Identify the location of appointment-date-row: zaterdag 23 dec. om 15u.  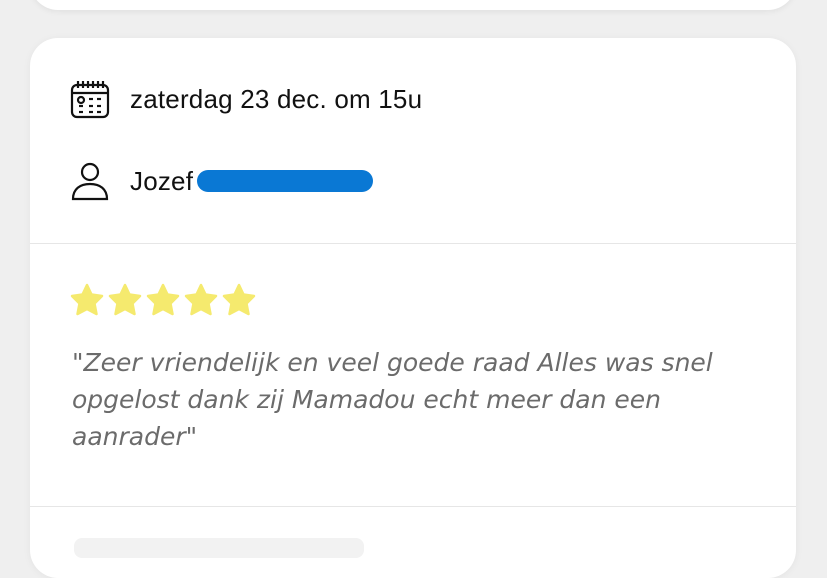
(246, 99).